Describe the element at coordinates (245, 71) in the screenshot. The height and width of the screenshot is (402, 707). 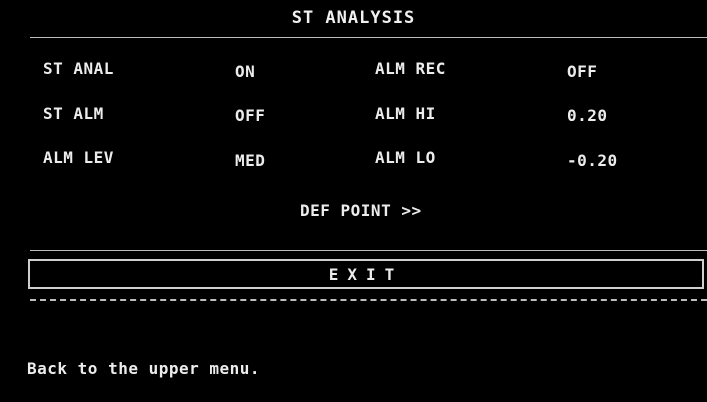
I see `st-anal-value: ON` at that location.